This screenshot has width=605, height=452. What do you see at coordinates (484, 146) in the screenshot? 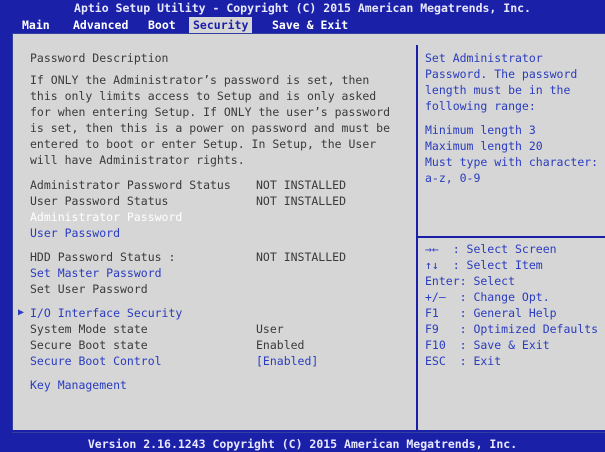
I see `help-range-line: Maximum length 20` at bounding box center [484, 146].